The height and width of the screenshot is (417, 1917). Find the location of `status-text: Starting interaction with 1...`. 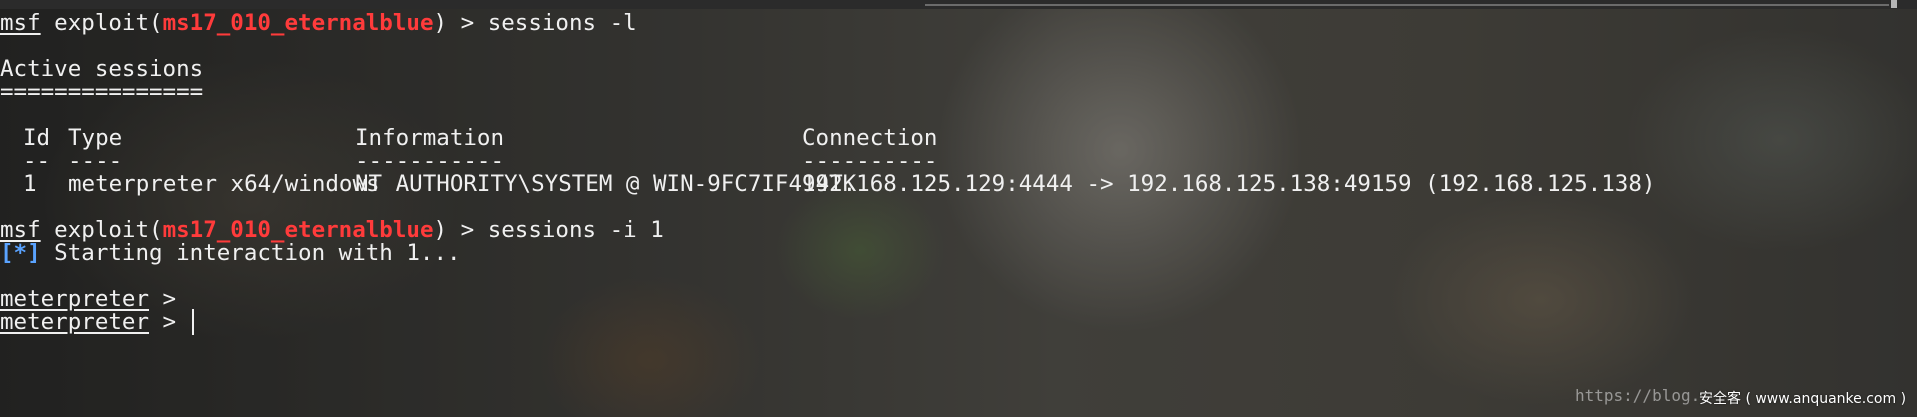

status-text: Starting interaction with 1... is located at coordinates (250, 253).